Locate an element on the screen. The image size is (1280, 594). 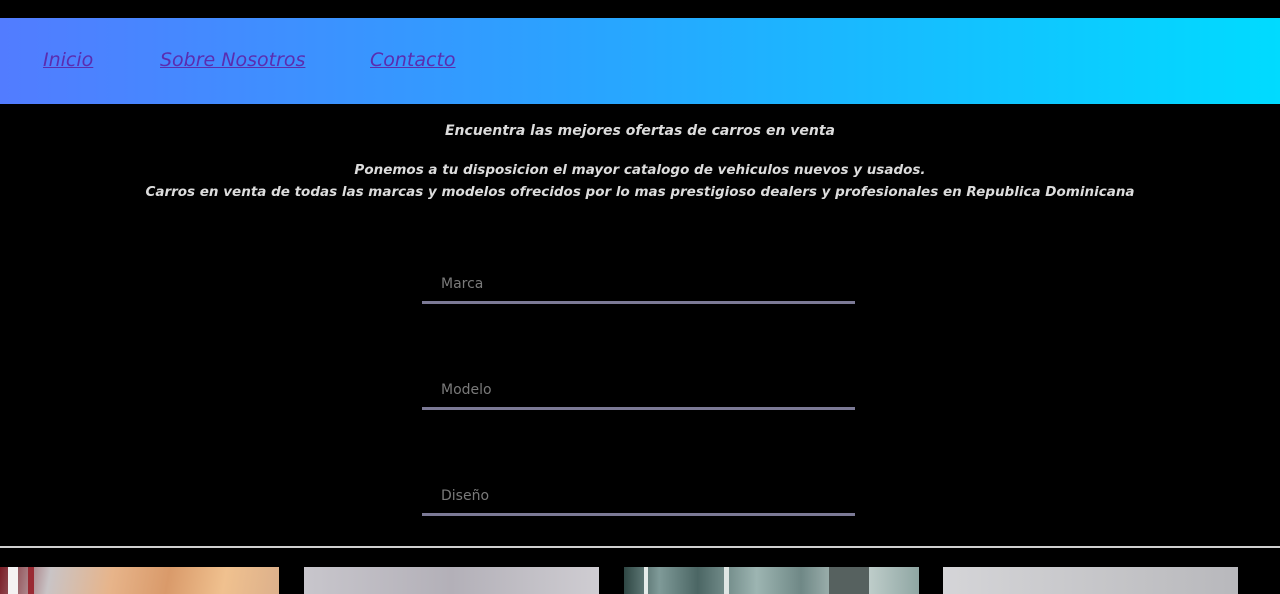
nav-link-inicio: Inicio is located at coordinates (68, 60).